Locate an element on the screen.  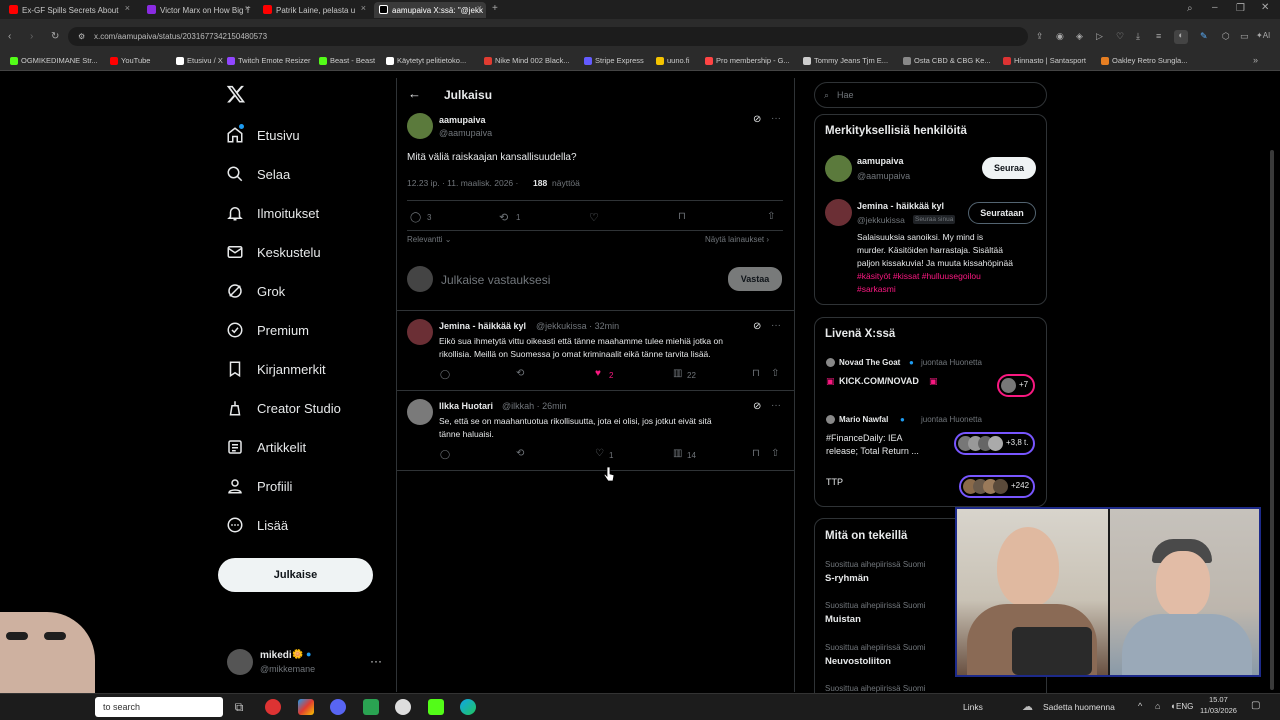
reply-input: Julkaise vastauksesi is located at coordinates (495, 280).